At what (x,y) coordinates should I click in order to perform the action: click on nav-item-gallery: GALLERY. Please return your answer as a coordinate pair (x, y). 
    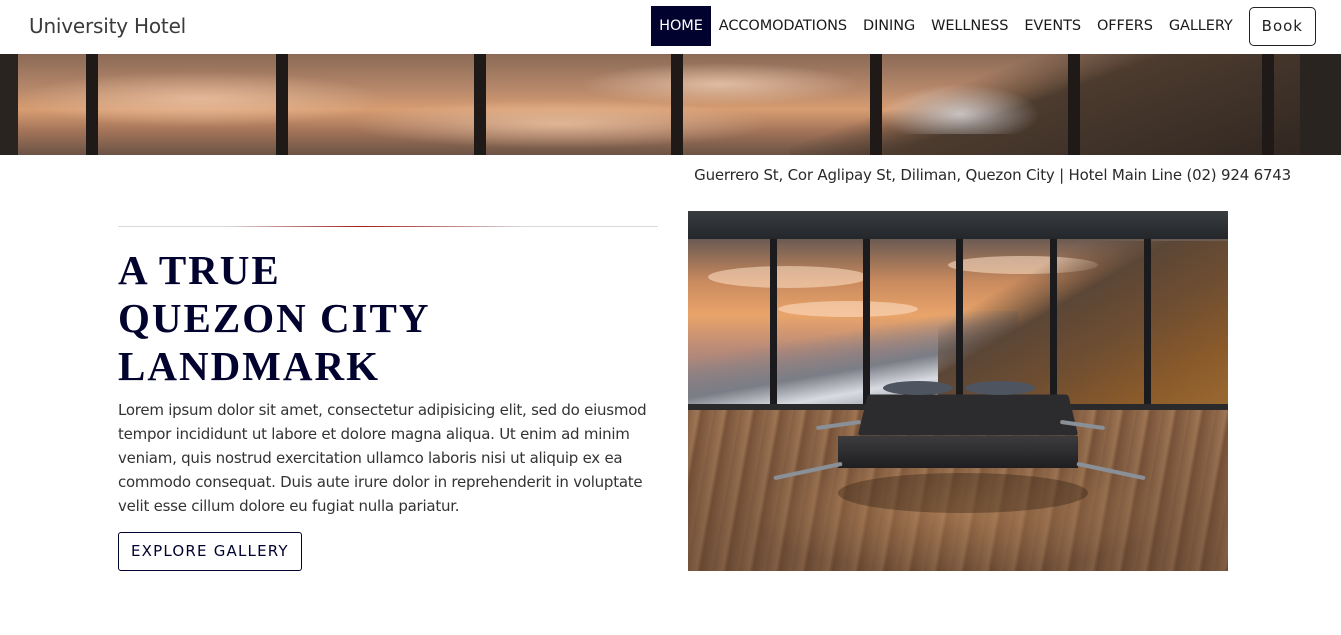
    Looking at the image, I should click on (1201, 26).